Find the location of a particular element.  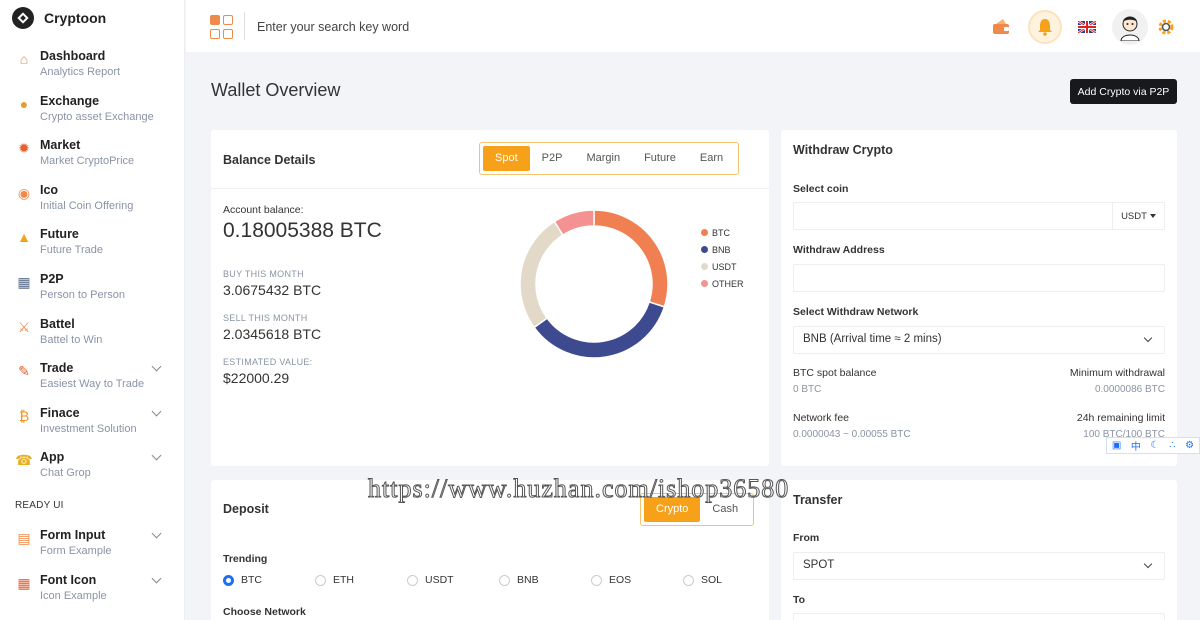

radio-label: ETH is located at coordinates (343, 580).